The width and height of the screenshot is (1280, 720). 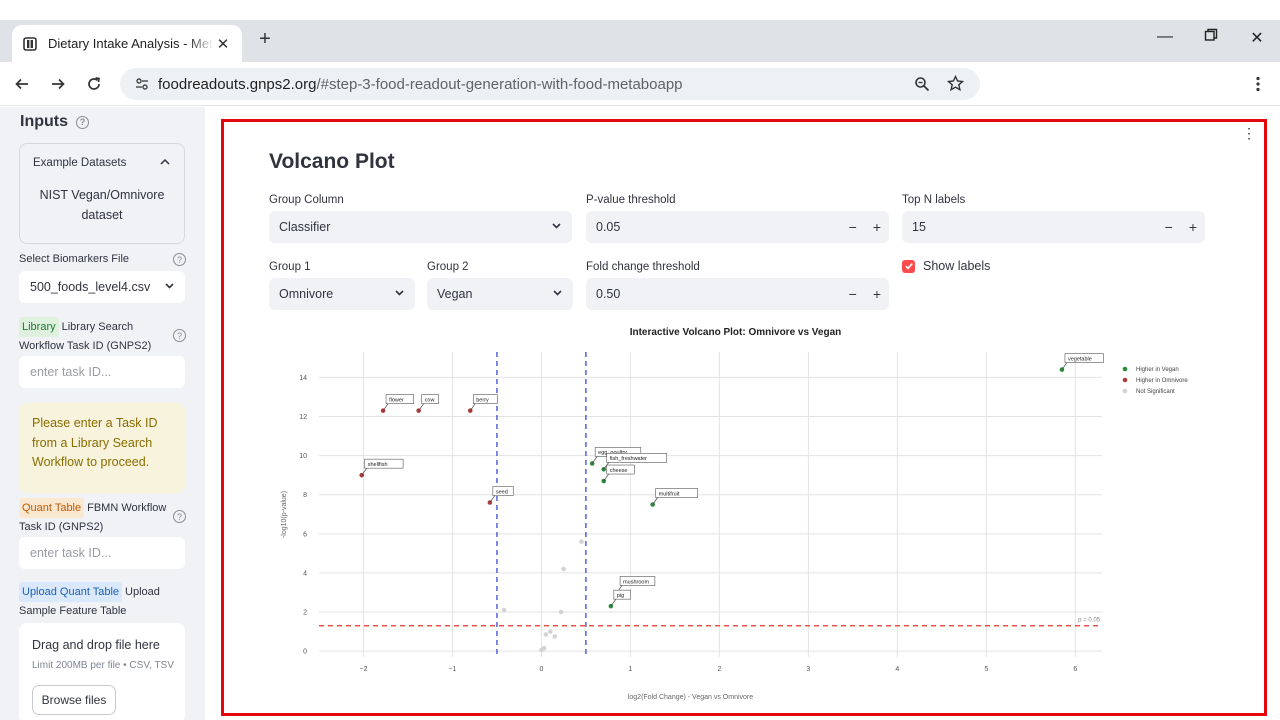 I want to click on top-strip, so click(x=640, y=10).